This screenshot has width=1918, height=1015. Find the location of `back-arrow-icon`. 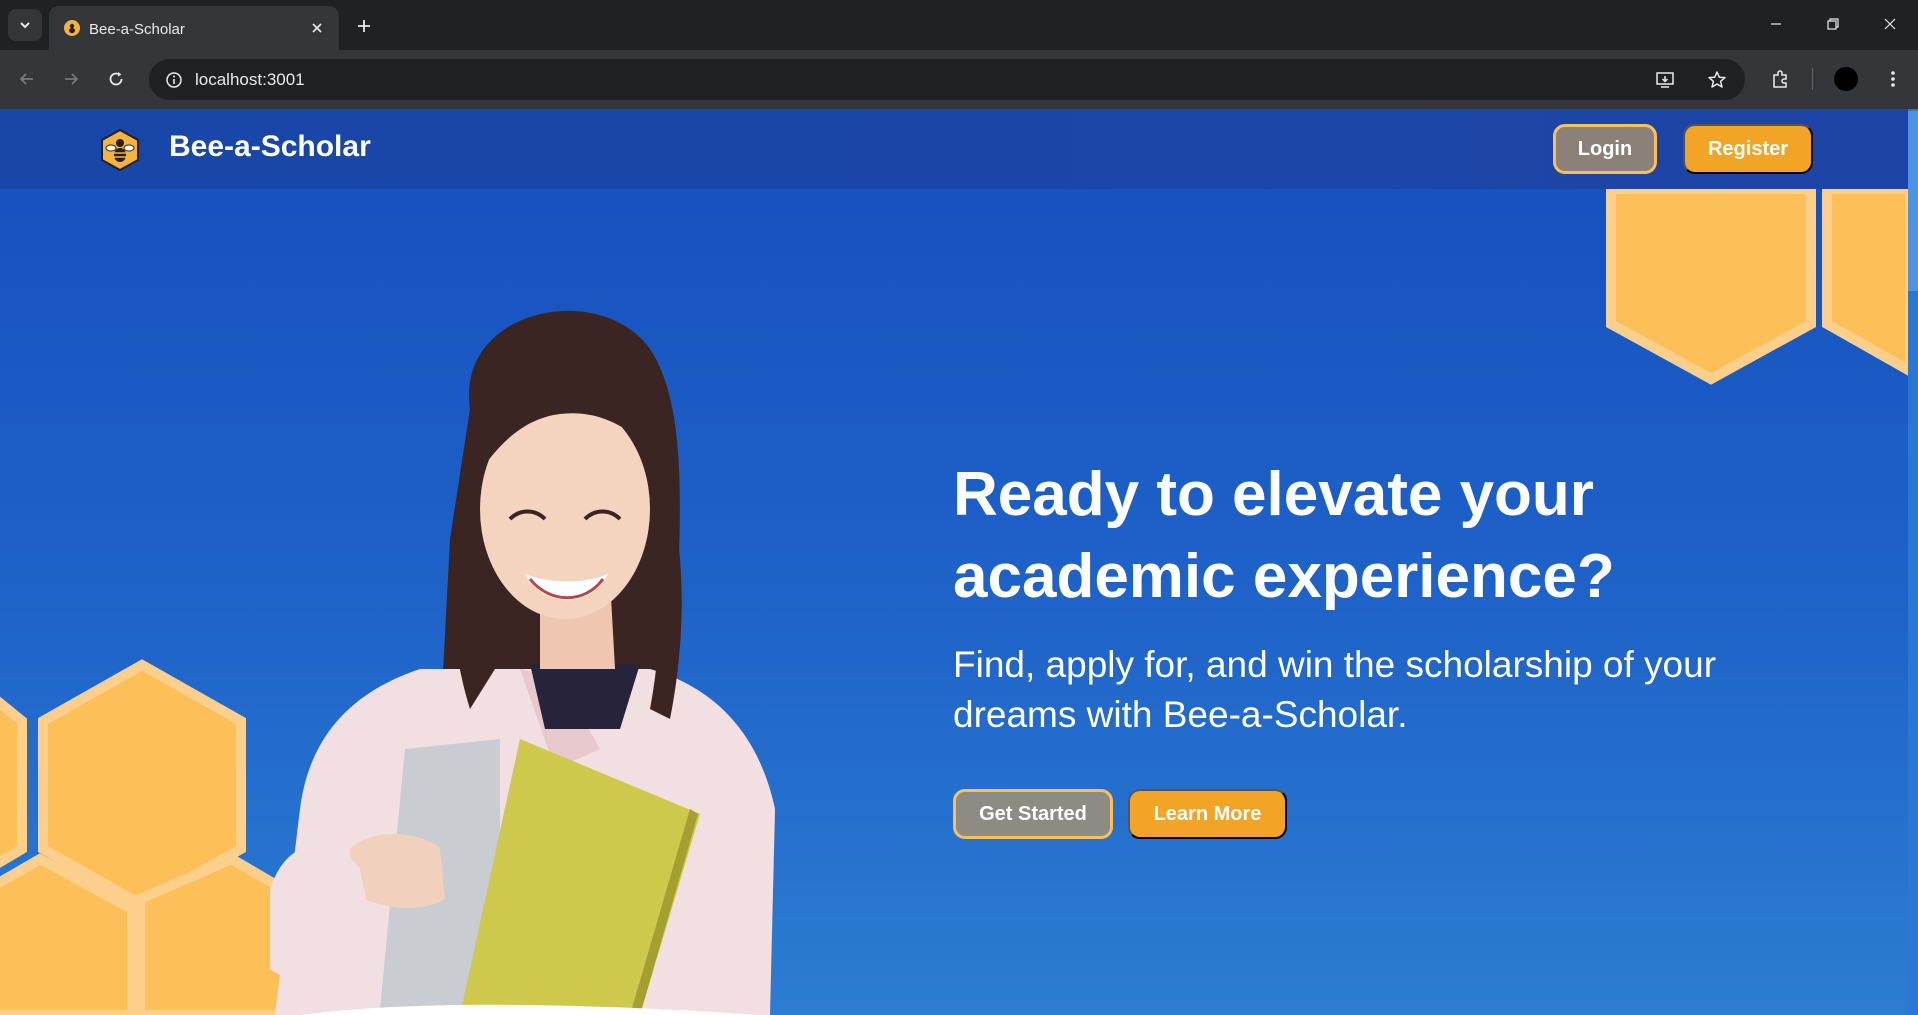

back-arrow-icon is located at coordinates (27, 79).